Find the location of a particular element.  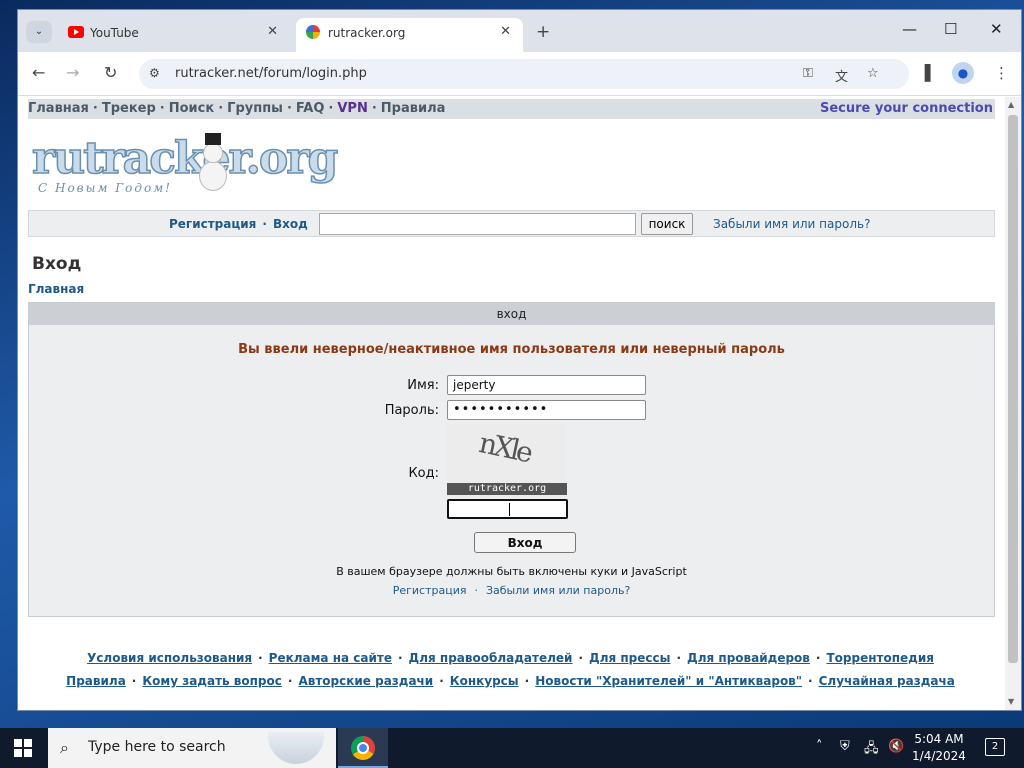

nav-rules: Правила is located at coordinates (413, 108).